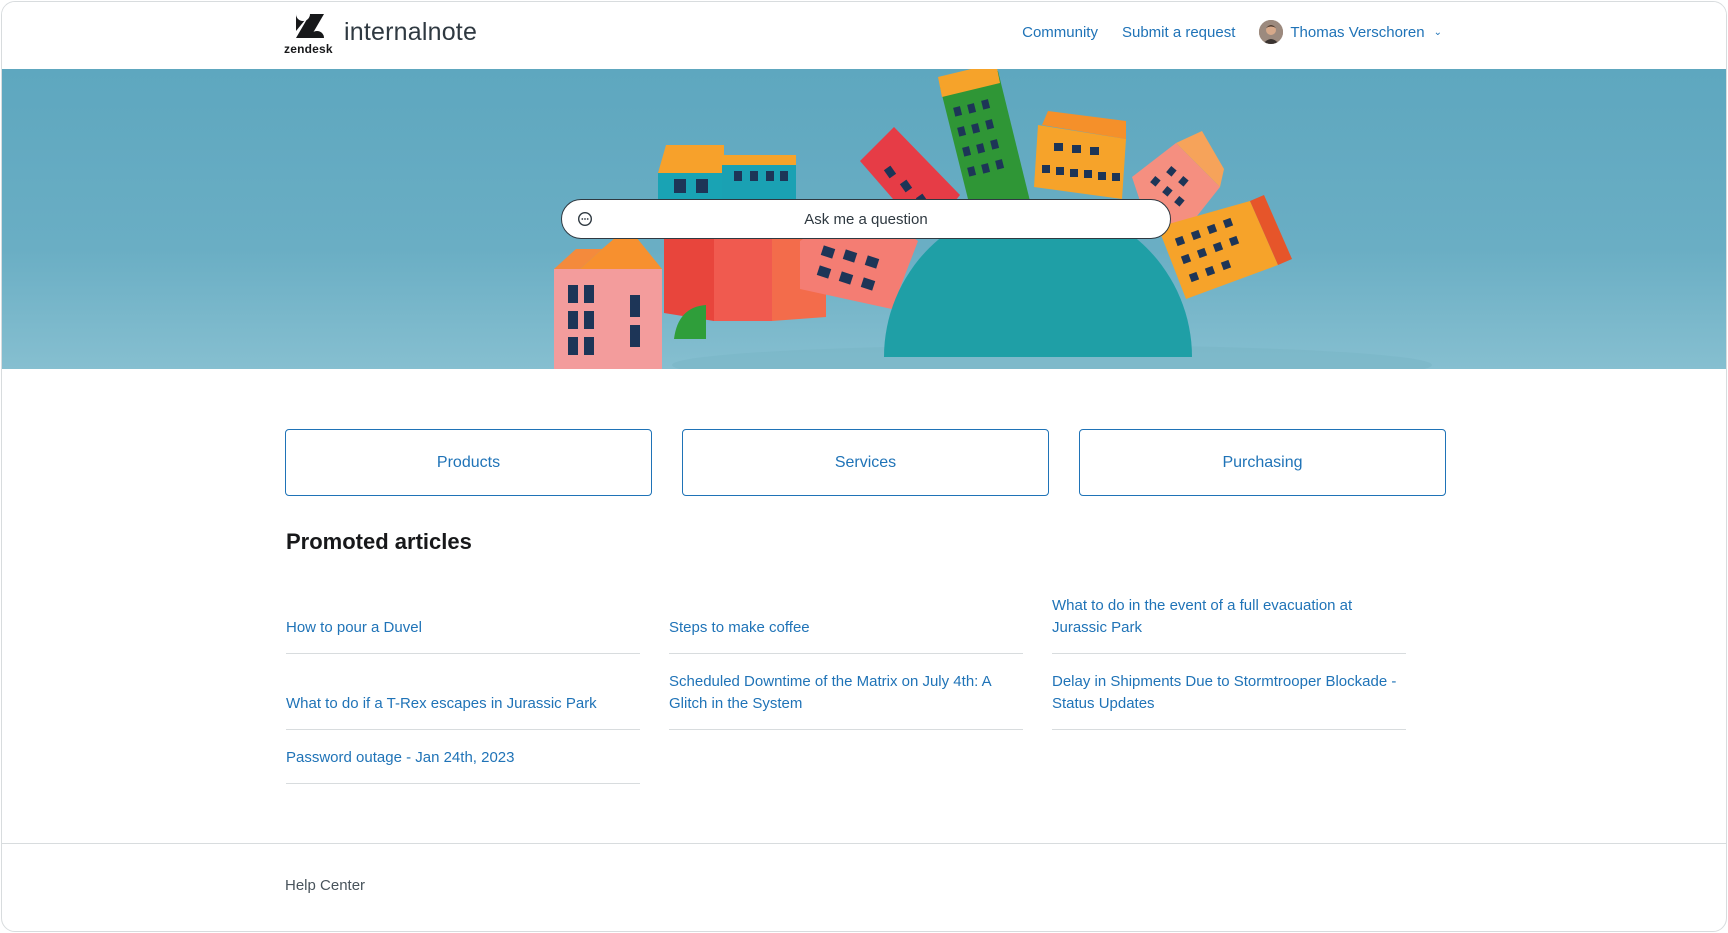 Image resolution: width=1728 pixels, height=933 pixels. I want to click on zendesk-wordmark: zendesk, so click(308, 49).